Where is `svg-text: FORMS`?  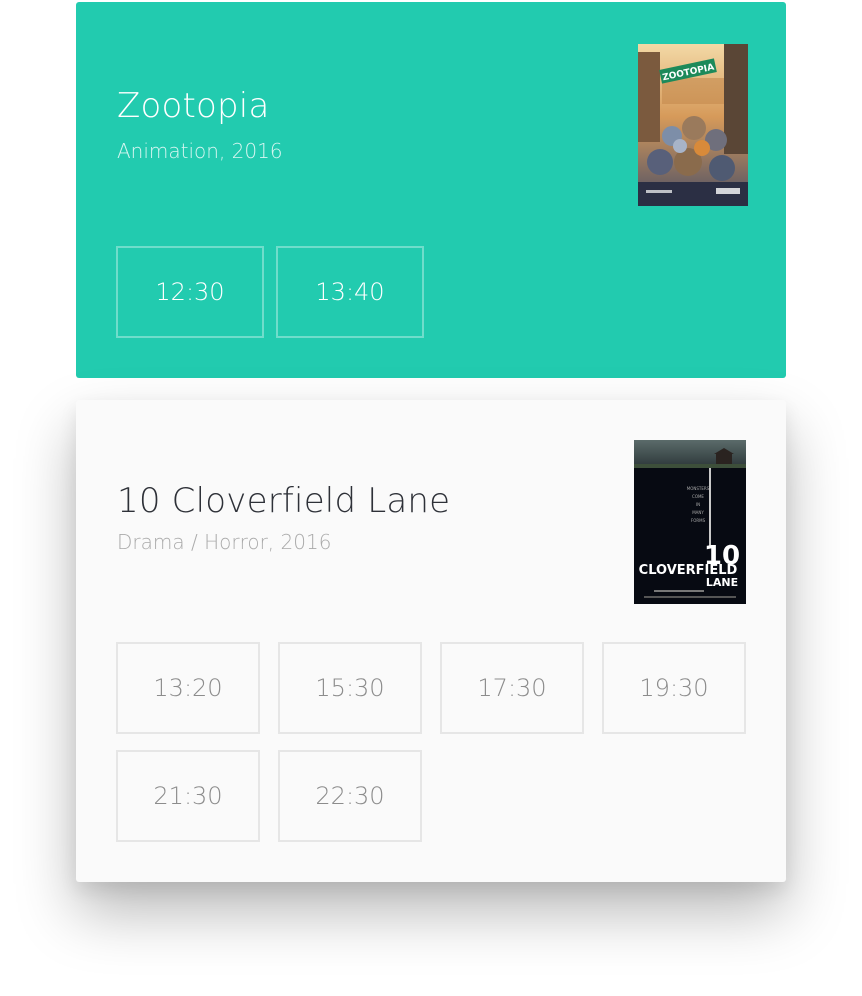
svg-text: FORMS is located at coordinates (698, 520).